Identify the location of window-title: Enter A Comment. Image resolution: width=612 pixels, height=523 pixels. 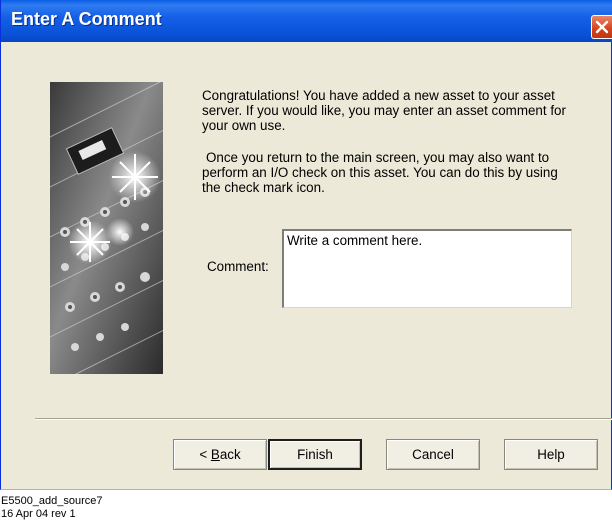
(86, 19).